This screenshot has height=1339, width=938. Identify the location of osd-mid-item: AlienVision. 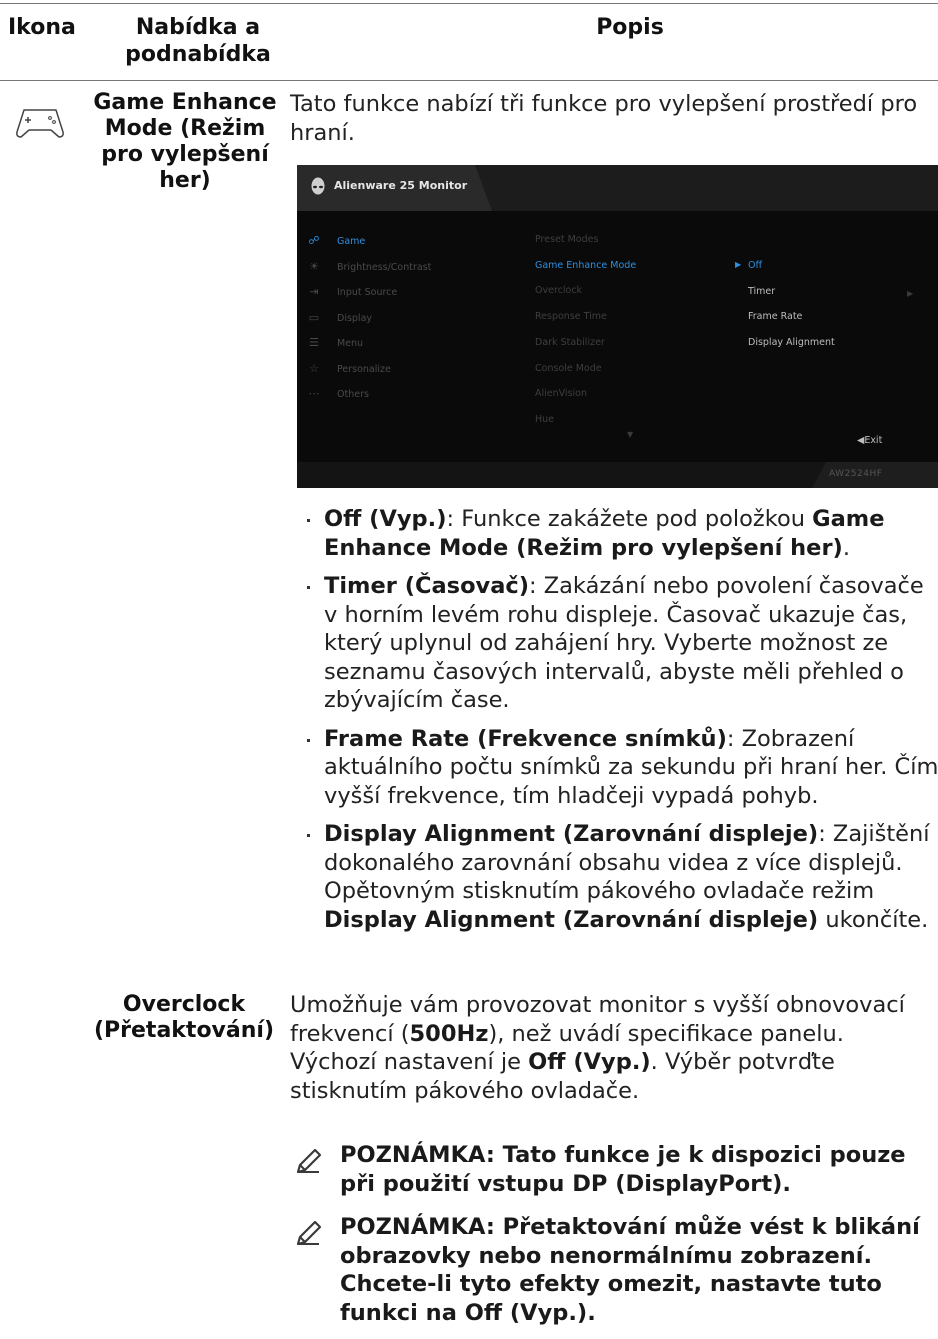
(561, 393).